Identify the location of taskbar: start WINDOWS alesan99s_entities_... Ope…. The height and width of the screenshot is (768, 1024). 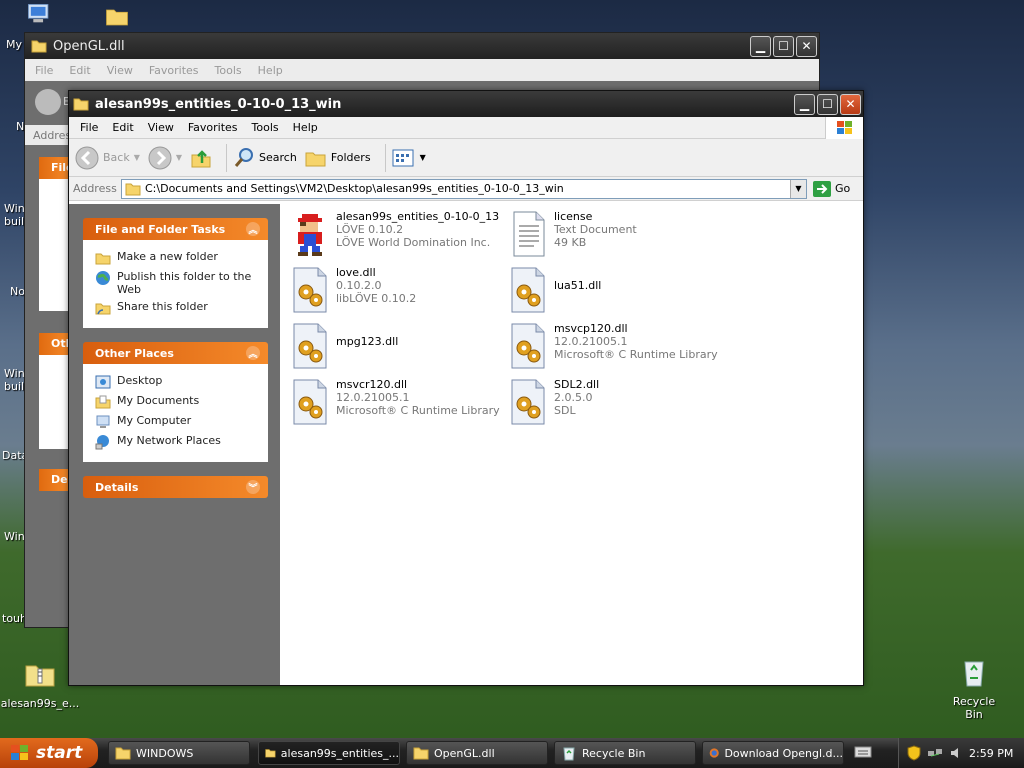
(512, 753).